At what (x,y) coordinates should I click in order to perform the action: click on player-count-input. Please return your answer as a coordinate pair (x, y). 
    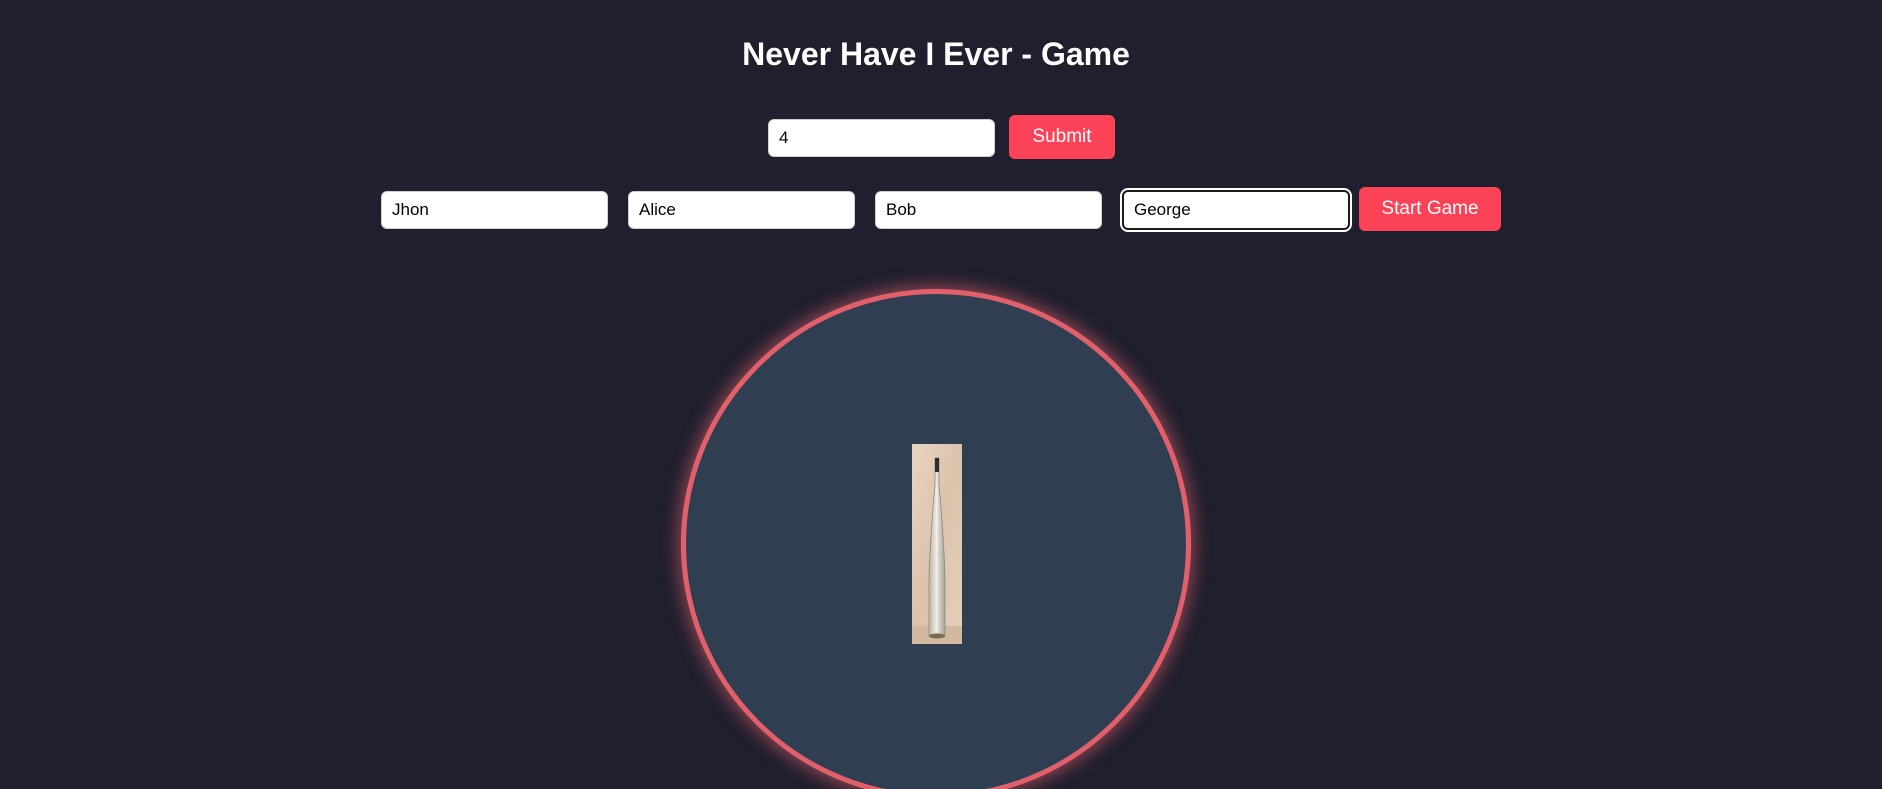
    Looking at the image, I should click on (881, 138).